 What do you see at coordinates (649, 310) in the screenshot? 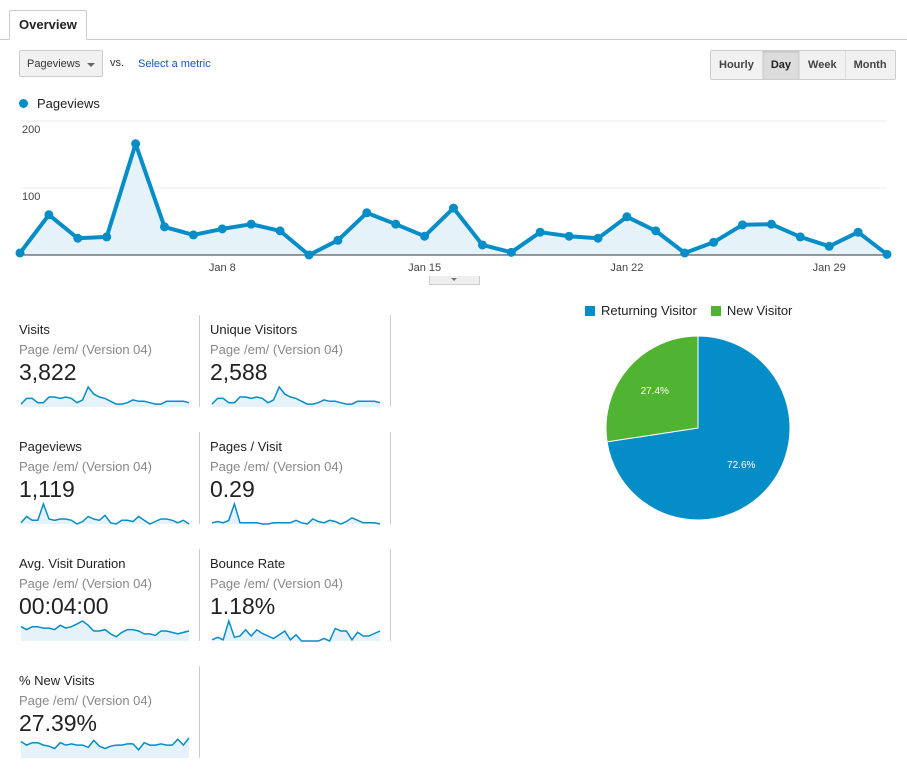
I see `pie-legend-label: Returning Visitor` at bounding box center [649, 310].